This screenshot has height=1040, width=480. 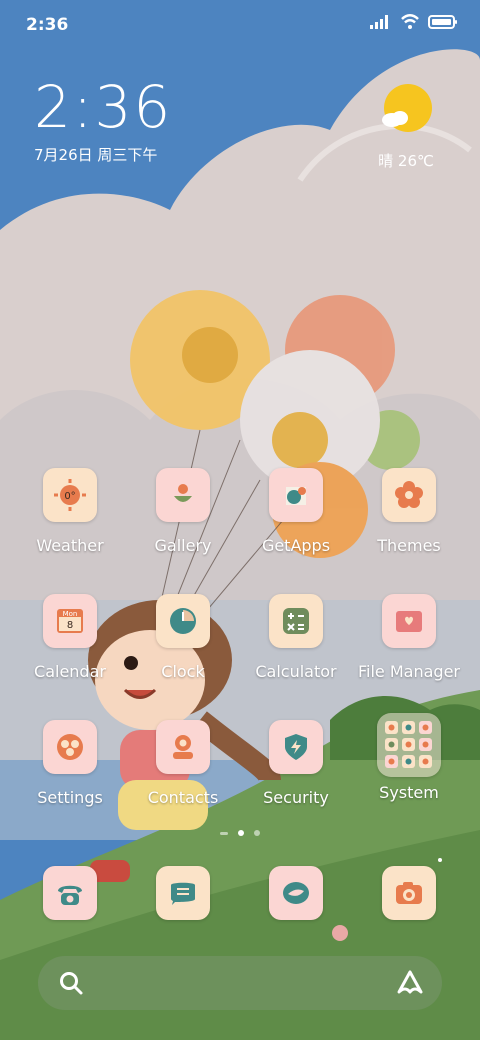 I want to click on clock-widget: 2:36 7月26日 周三下午, so click(x=103, y=121).